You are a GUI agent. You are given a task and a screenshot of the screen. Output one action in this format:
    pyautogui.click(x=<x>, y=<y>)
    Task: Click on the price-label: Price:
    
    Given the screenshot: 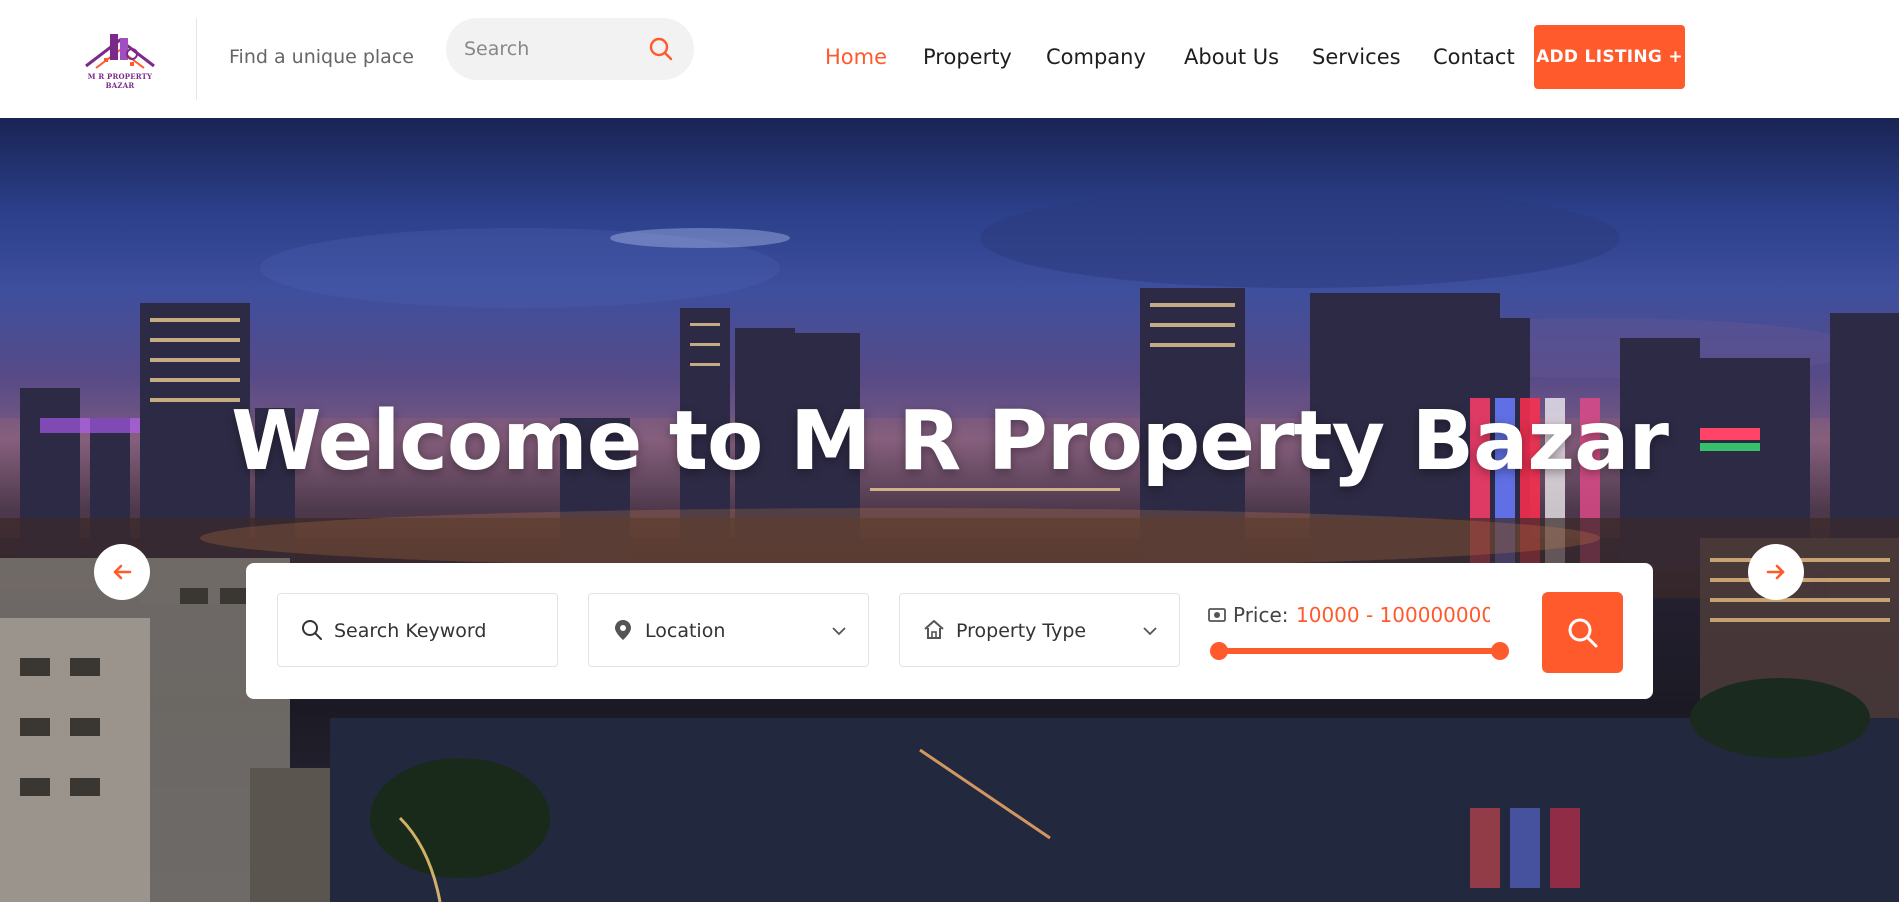 What is the action you would take?
    pyautogui.click(x=1261, y=615)
    